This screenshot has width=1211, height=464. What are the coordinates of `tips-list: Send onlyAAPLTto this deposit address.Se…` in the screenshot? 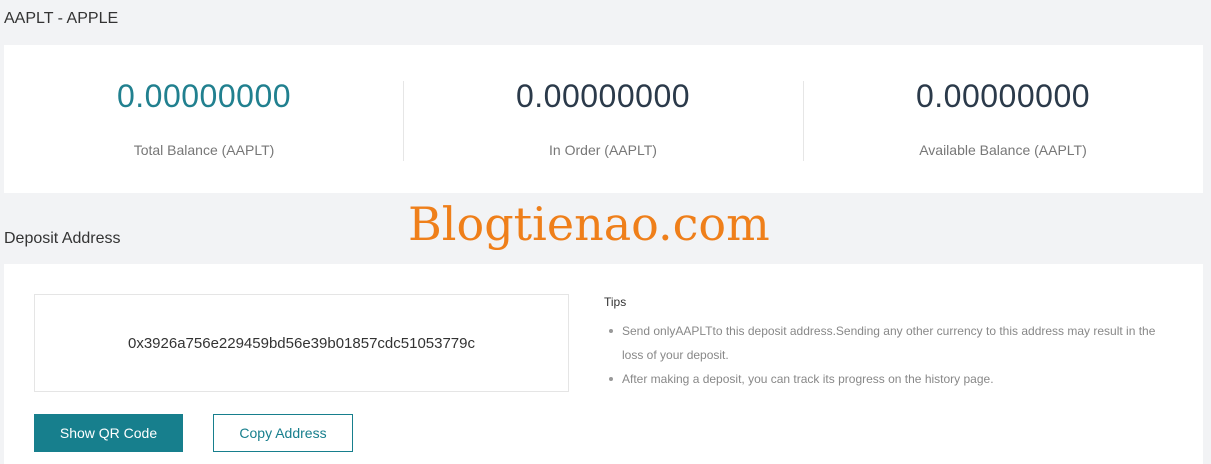 It's located at (889, 355).